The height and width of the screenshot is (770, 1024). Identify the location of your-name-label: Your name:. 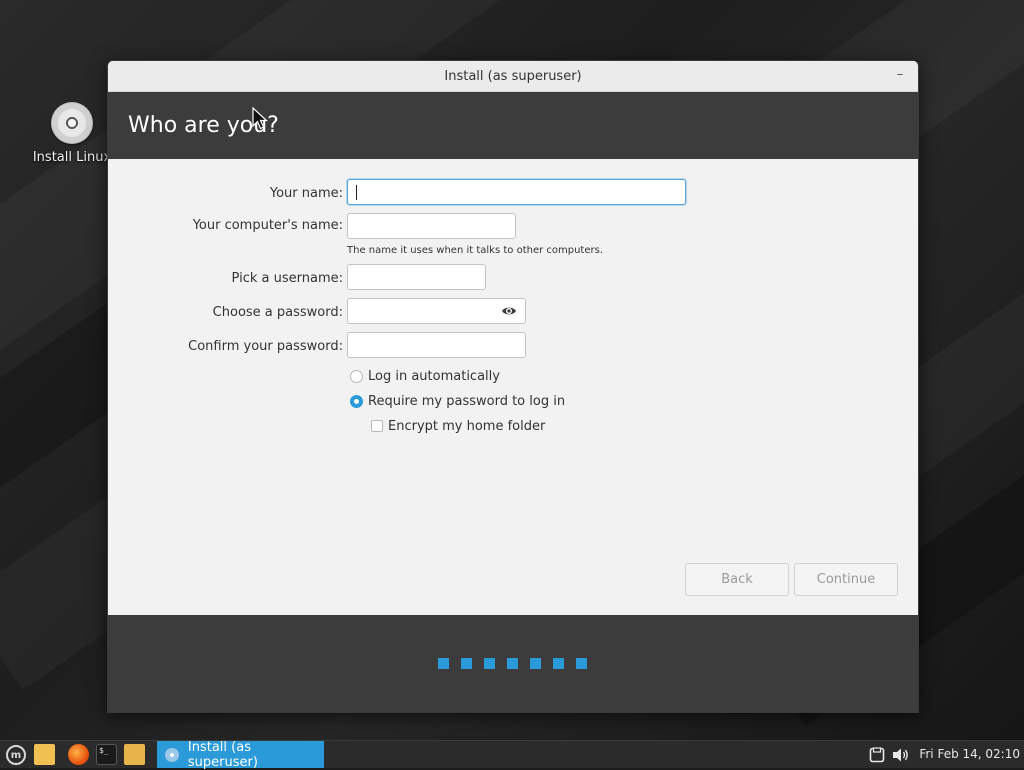
(306, 193).